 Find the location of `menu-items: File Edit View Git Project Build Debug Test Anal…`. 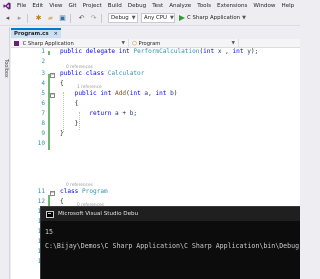

menu-items: File Edit View Git Project Build Debug Test Anal… is located at coordinates (155, 6).